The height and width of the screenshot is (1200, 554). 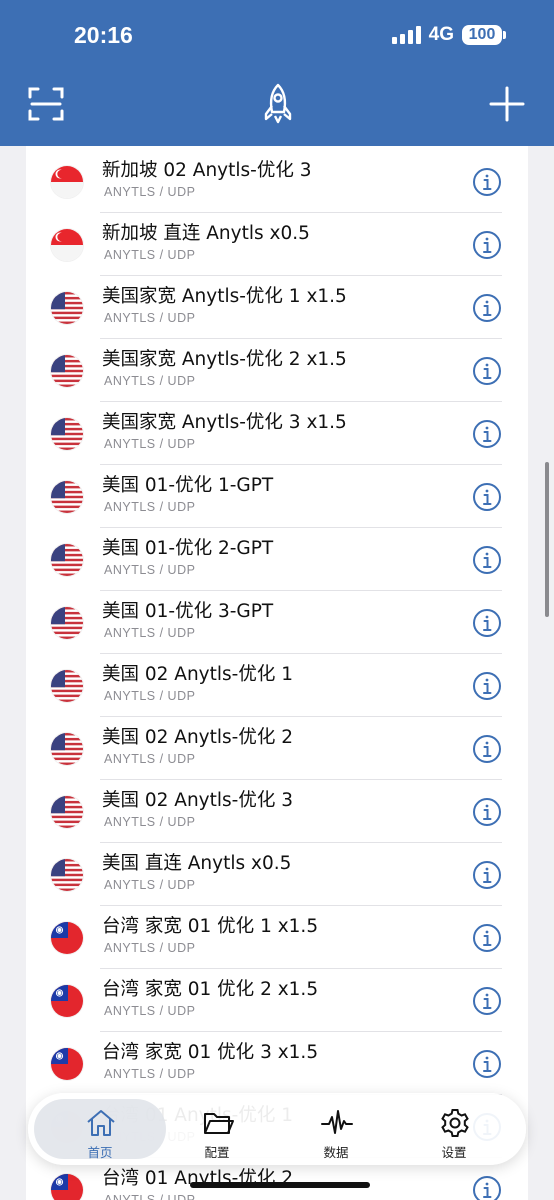 I want to click on scrollbar, so click(x=547, y=539).